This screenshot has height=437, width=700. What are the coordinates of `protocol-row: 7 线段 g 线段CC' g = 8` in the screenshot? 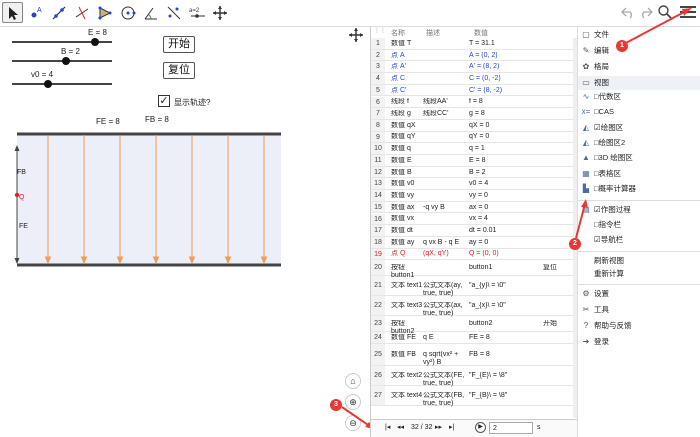 It's located at (474, 114).